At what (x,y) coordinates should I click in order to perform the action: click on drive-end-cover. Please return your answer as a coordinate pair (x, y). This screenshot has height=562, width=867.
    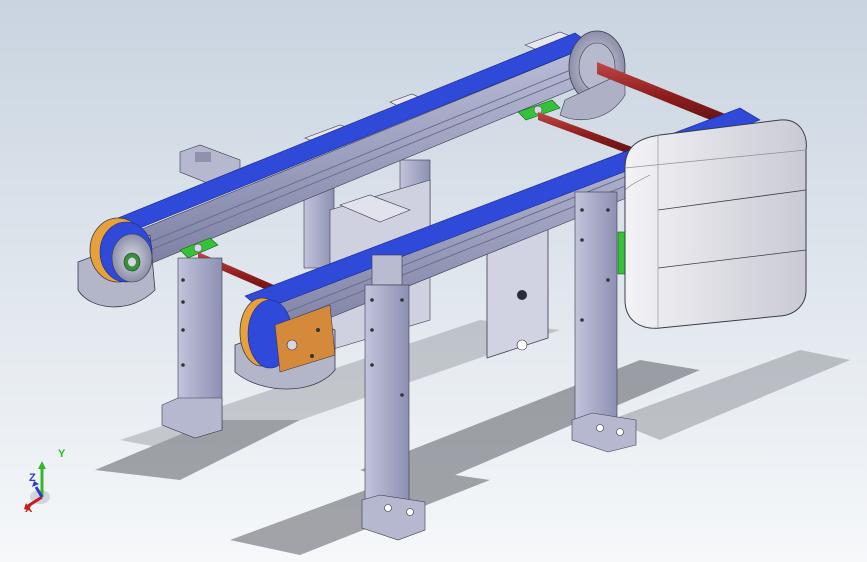
    Looking at the image, I should click on (715, 224).